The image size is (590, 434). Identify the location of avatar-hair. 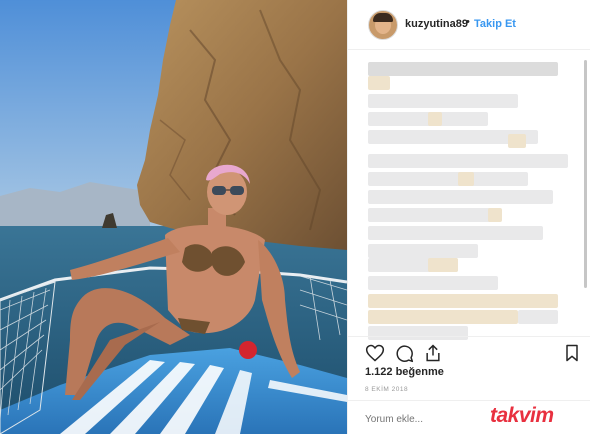
(383, 17).